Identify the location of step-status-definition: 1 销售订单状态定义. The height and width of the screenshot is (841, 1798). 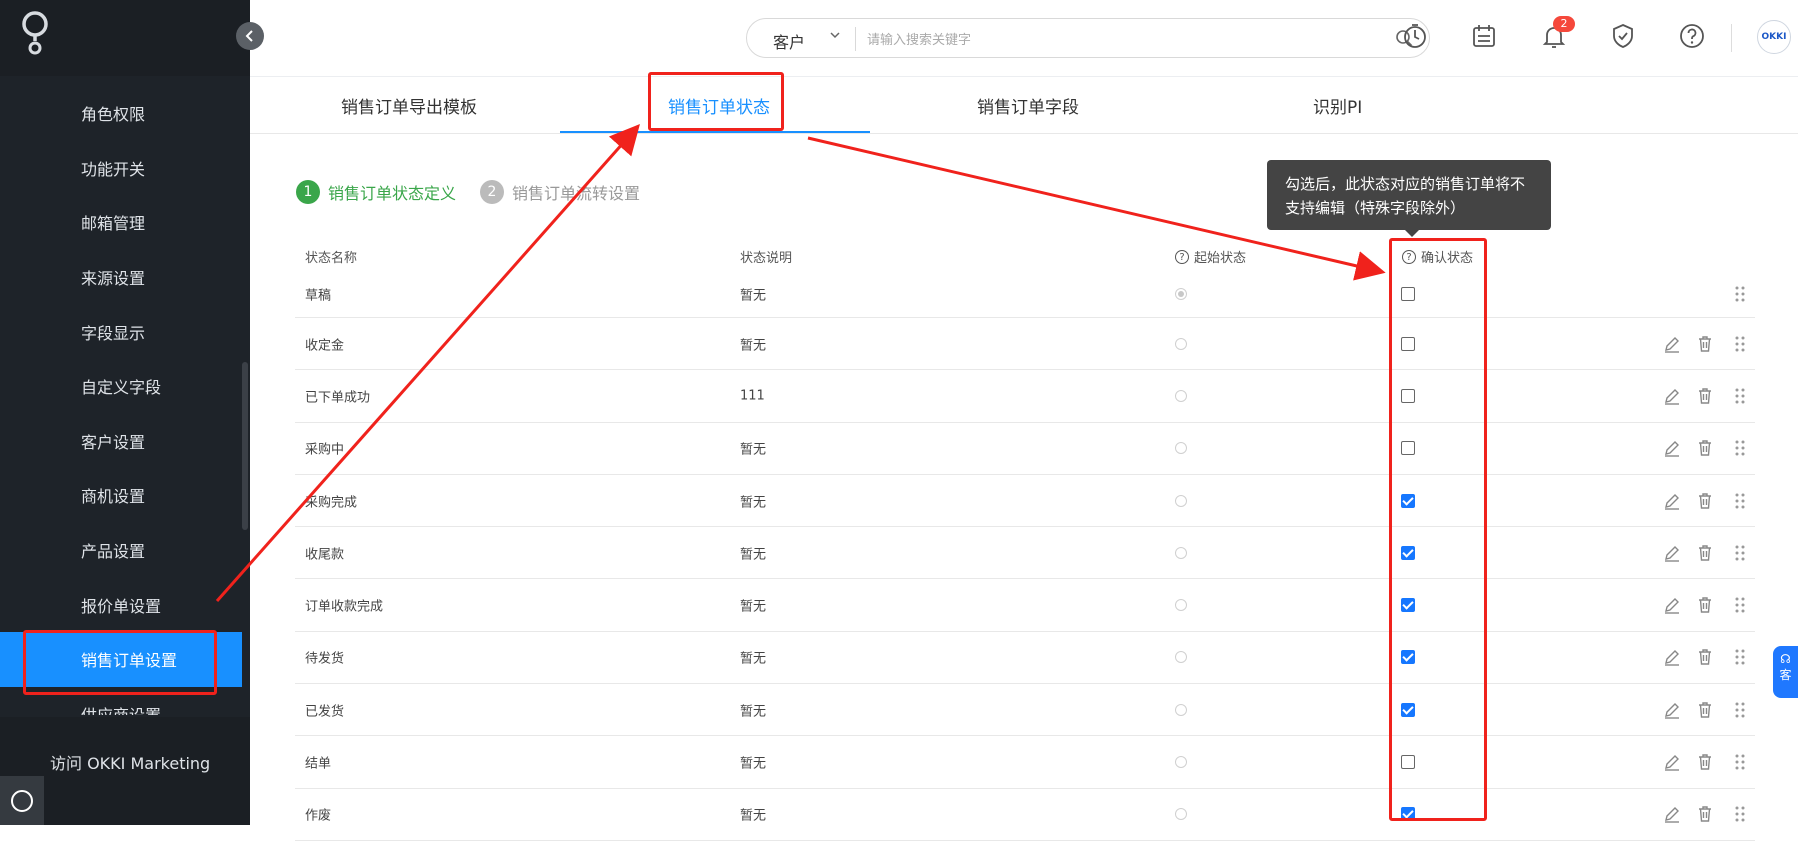
(376, 192).